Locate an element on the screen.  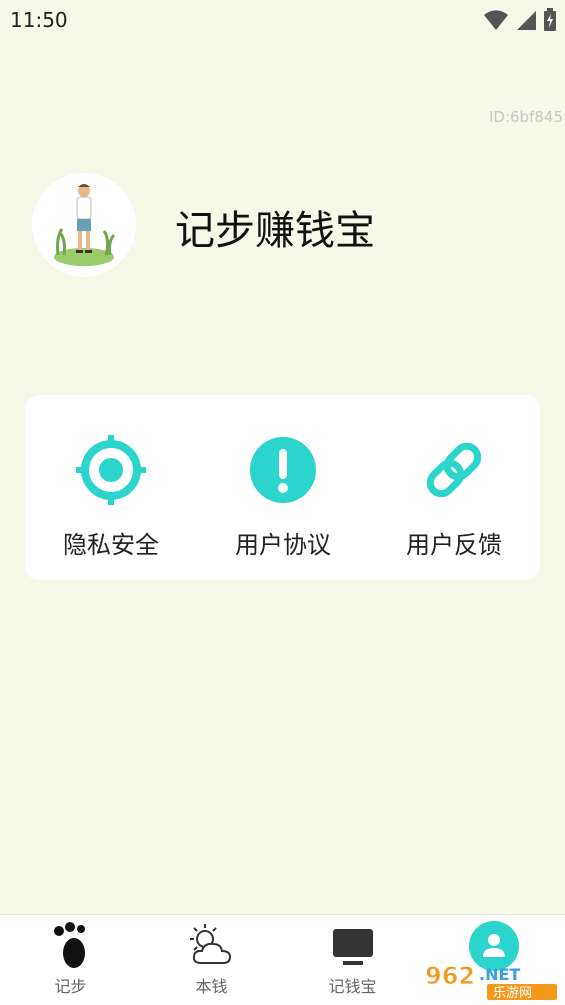
status-bar: 11:50 is located at coordinates (282, 20).